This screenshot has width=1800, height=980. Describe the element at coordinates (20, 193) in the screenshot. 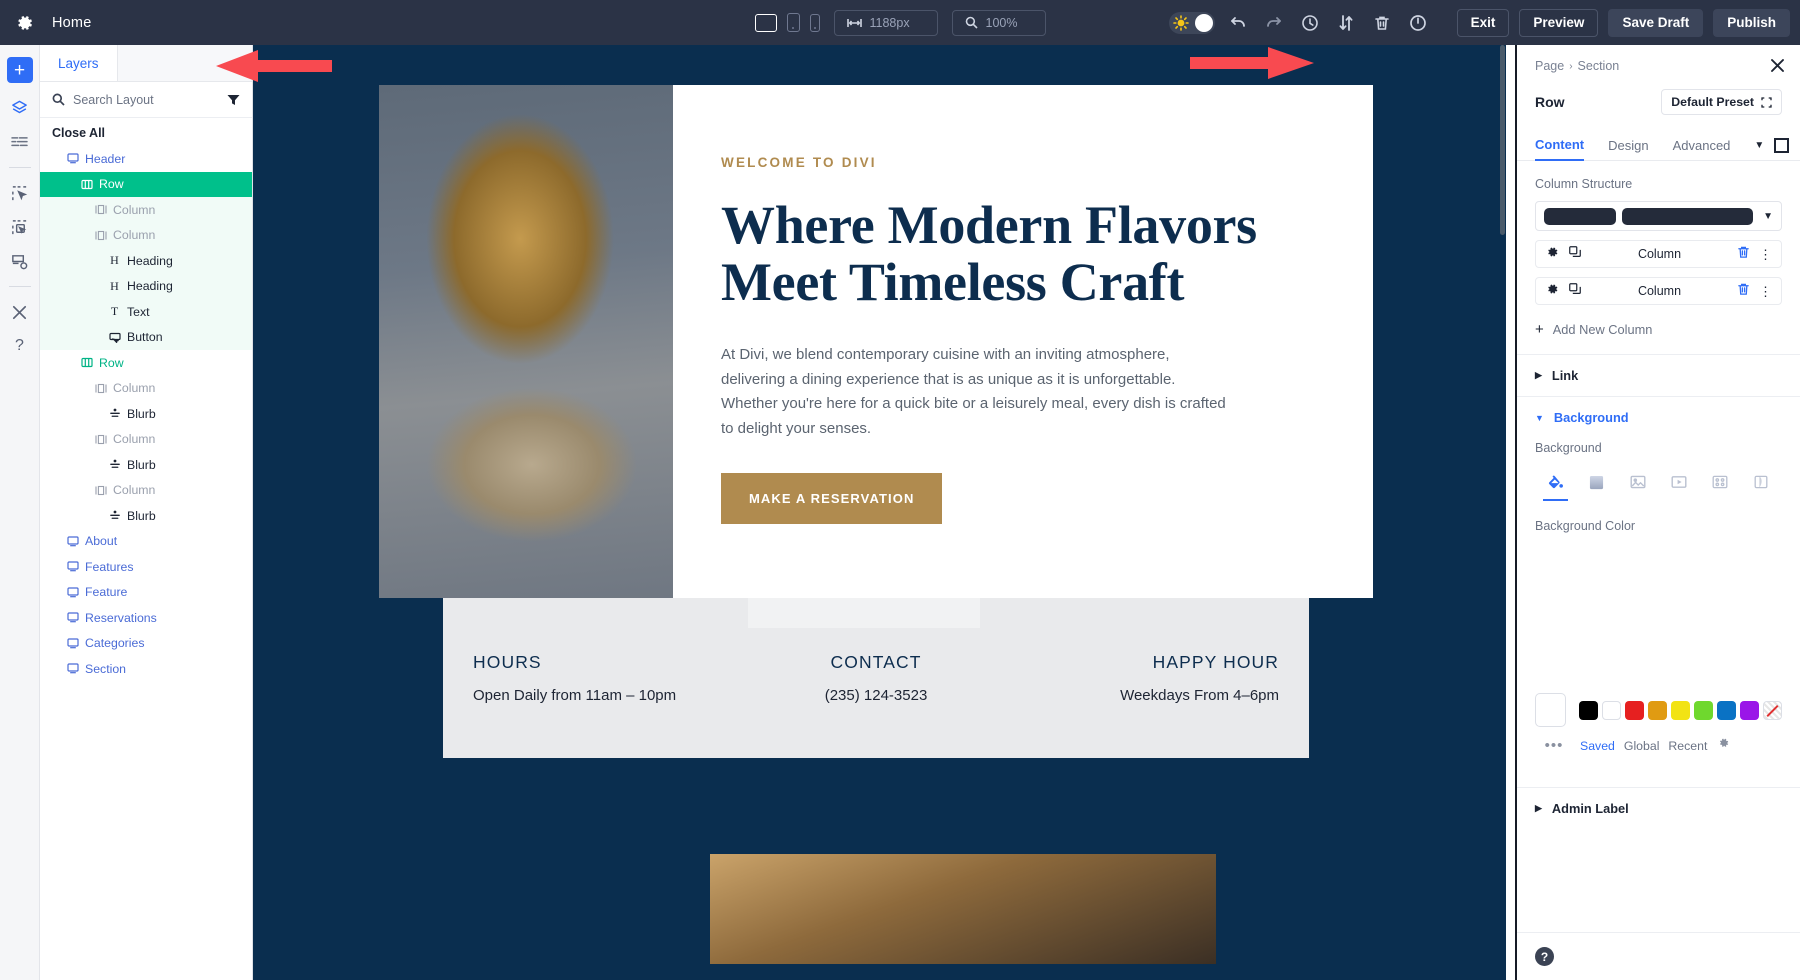

I see `select-element-icon` at that location.